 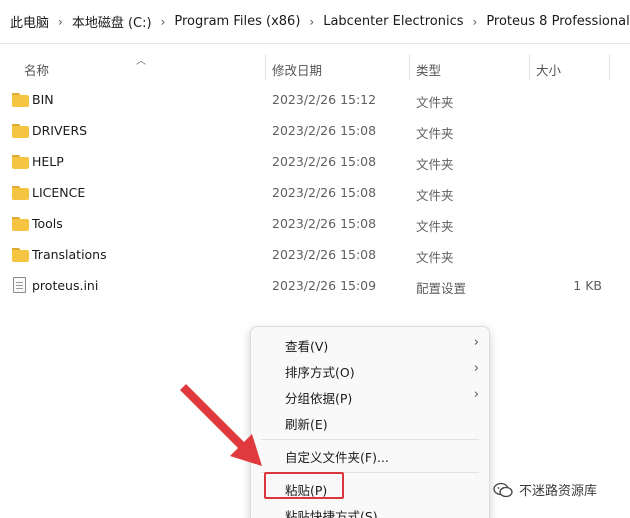 I want to click on file-size: 1 KB, so click(x=587, y=285).